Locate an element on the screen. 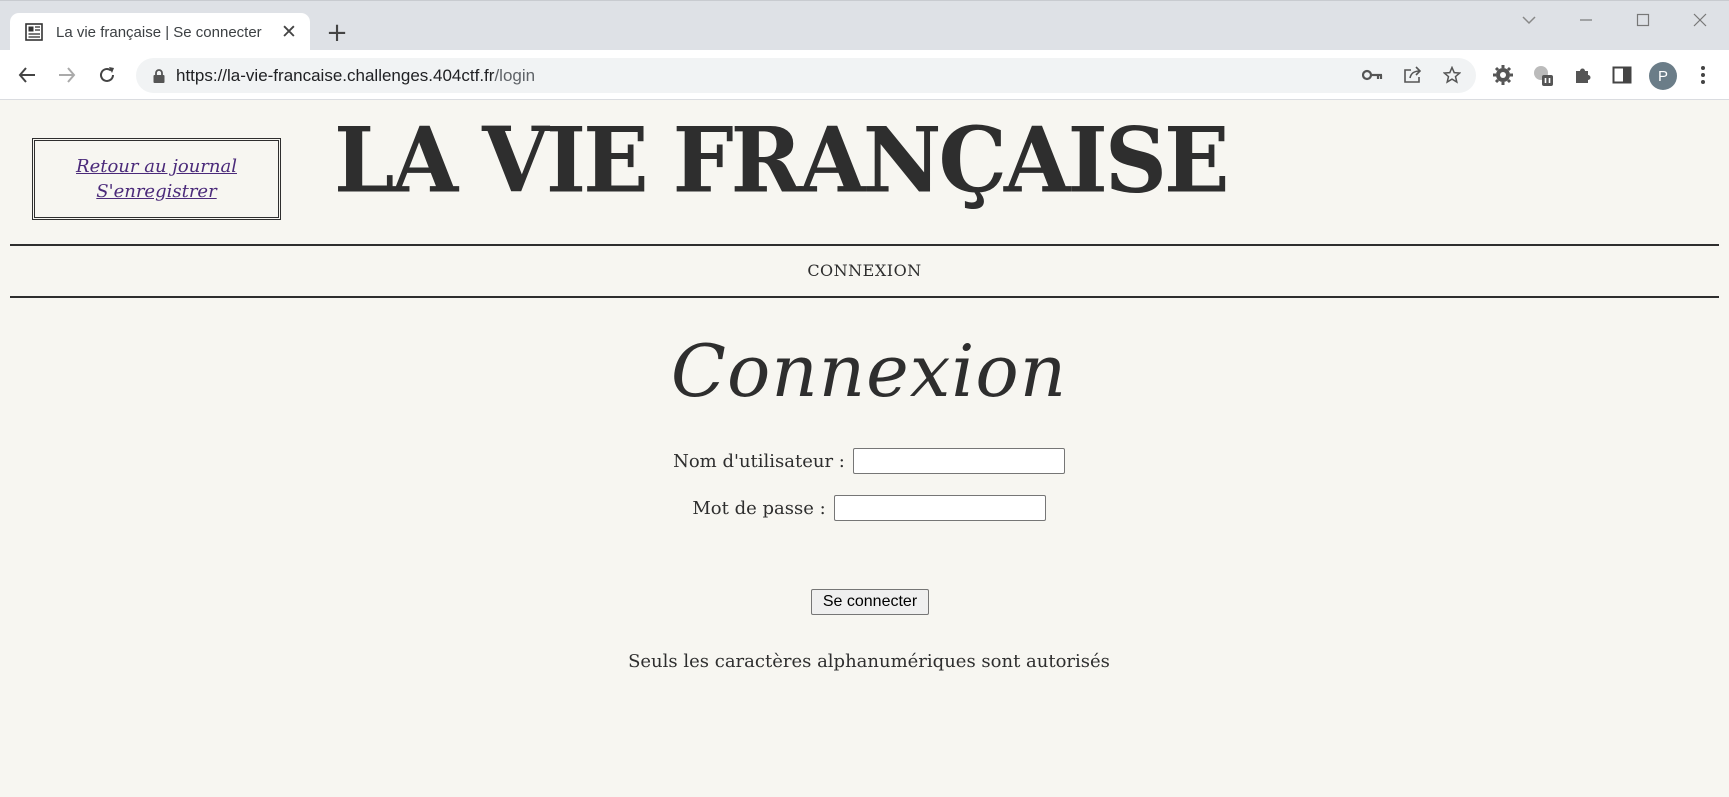 The image size is (1729, 797). tab-title: La vie française | Se connecter is located at coordinates (159, 32).